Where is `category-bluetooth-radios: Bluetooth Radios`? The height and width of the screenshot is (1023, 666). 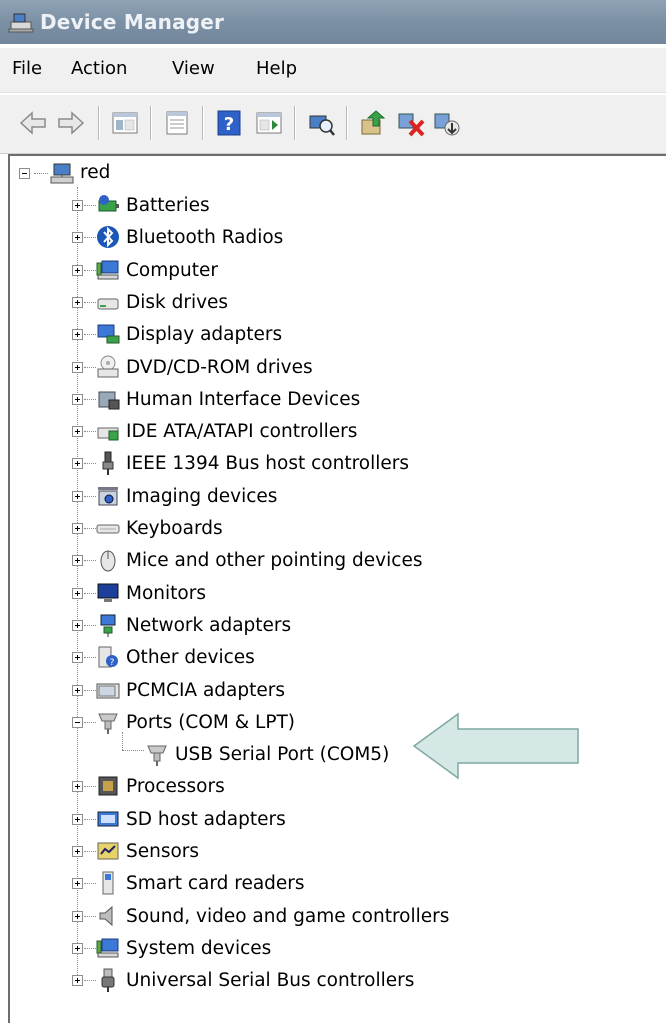
category-bluetooth-radios: Bluetooth Radios is located at coordinates (204, 238).